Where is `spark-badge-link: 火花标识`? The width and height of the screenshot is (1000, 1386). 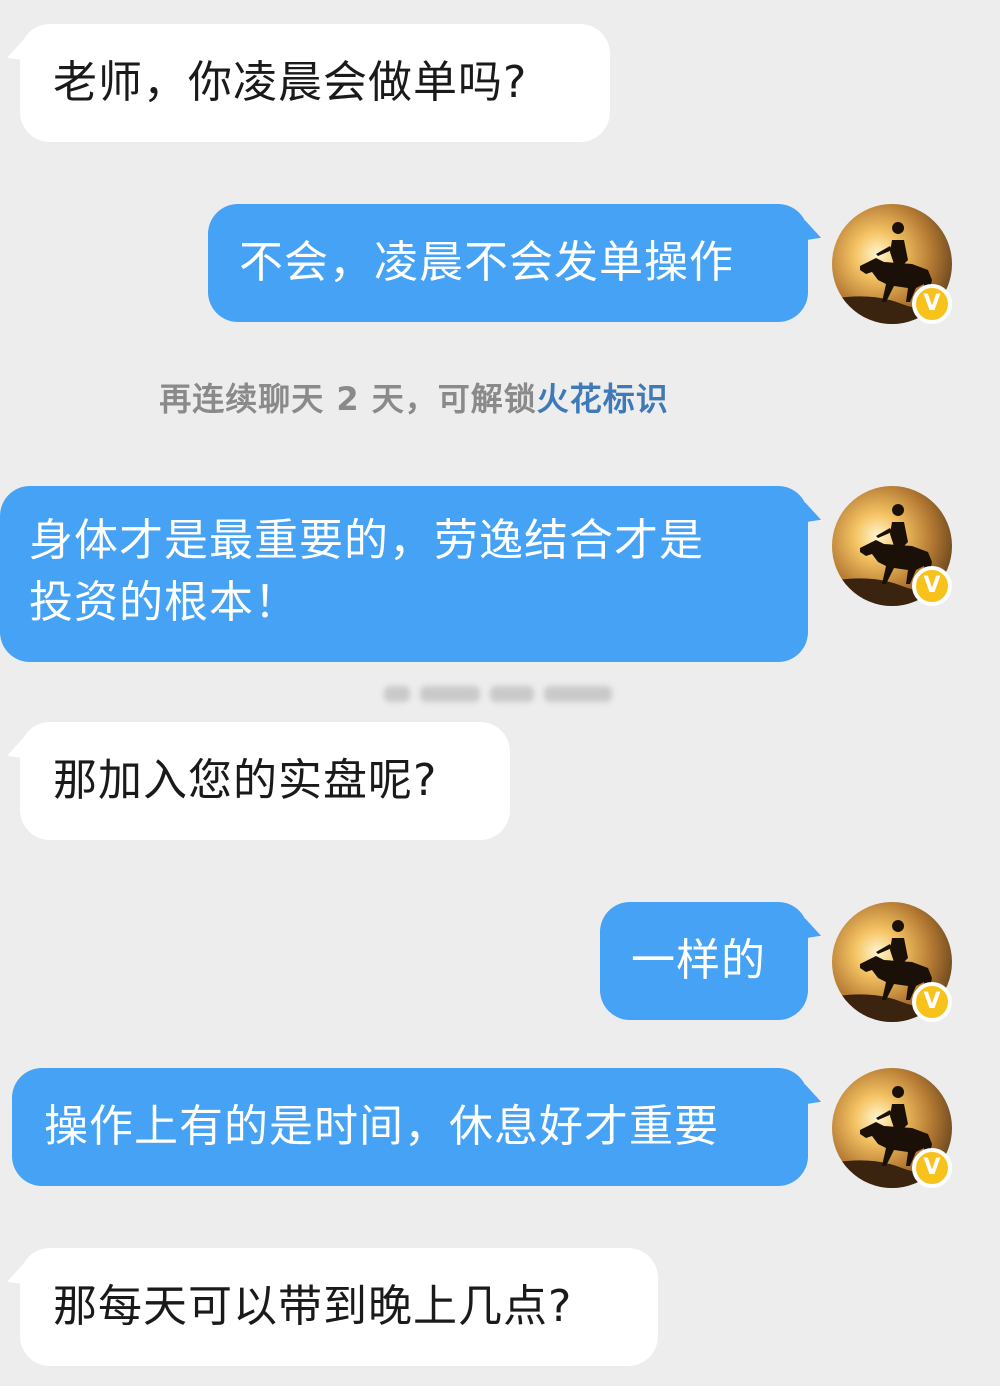 spark-badge-link: 火花标识 is located at coordinates (603, 399).